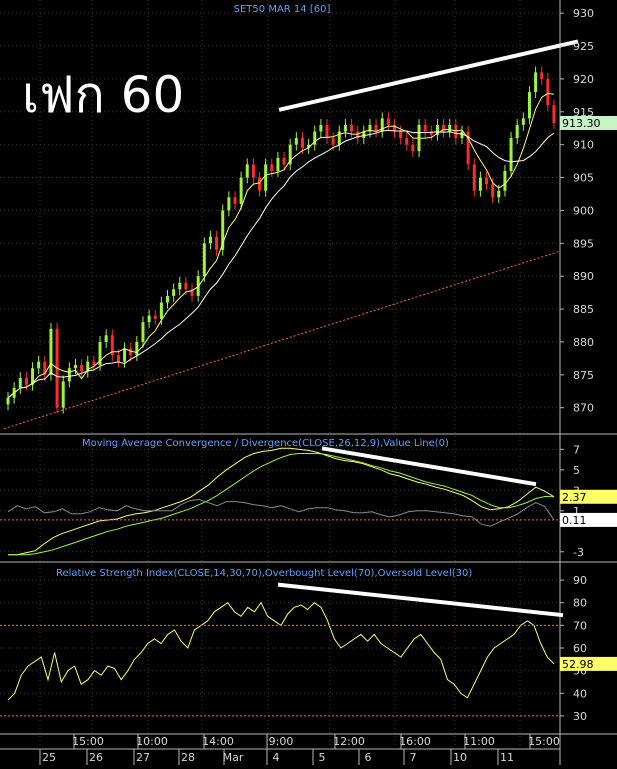  Describe the element at coordinates (583, 342) in the screenshot. I see `y-tick-label: 880` at that location.